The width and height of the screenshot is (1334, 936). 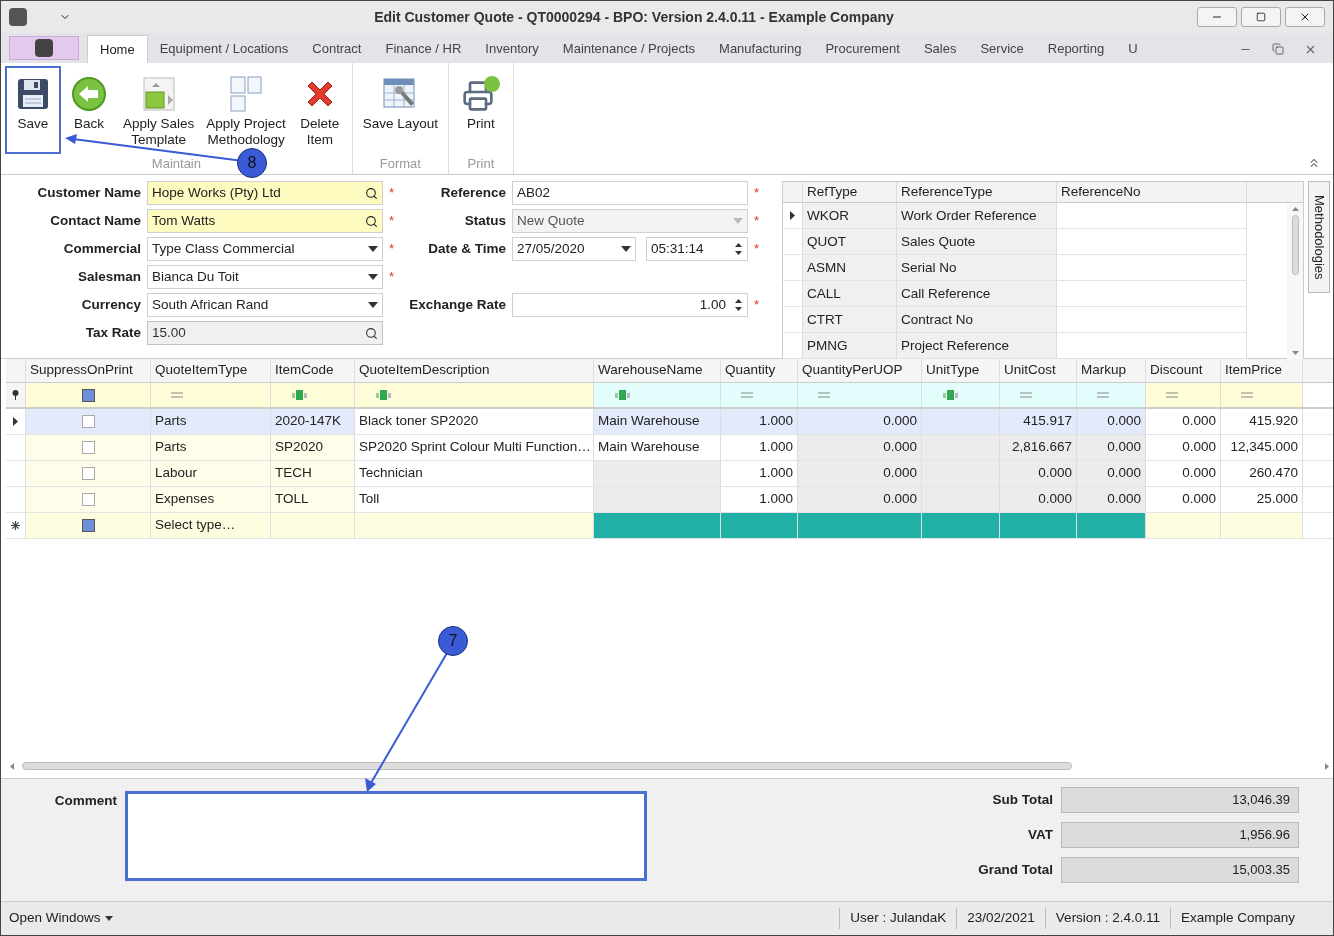 I want to click on date-field: 27/05/2020, so click(x=574, y=249).